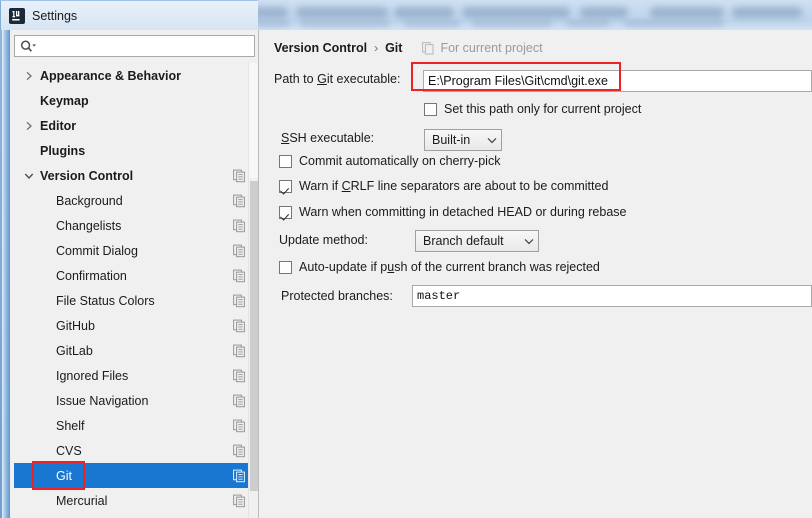  I want to click on sidebar-item-label: Background, so click(89, 200).